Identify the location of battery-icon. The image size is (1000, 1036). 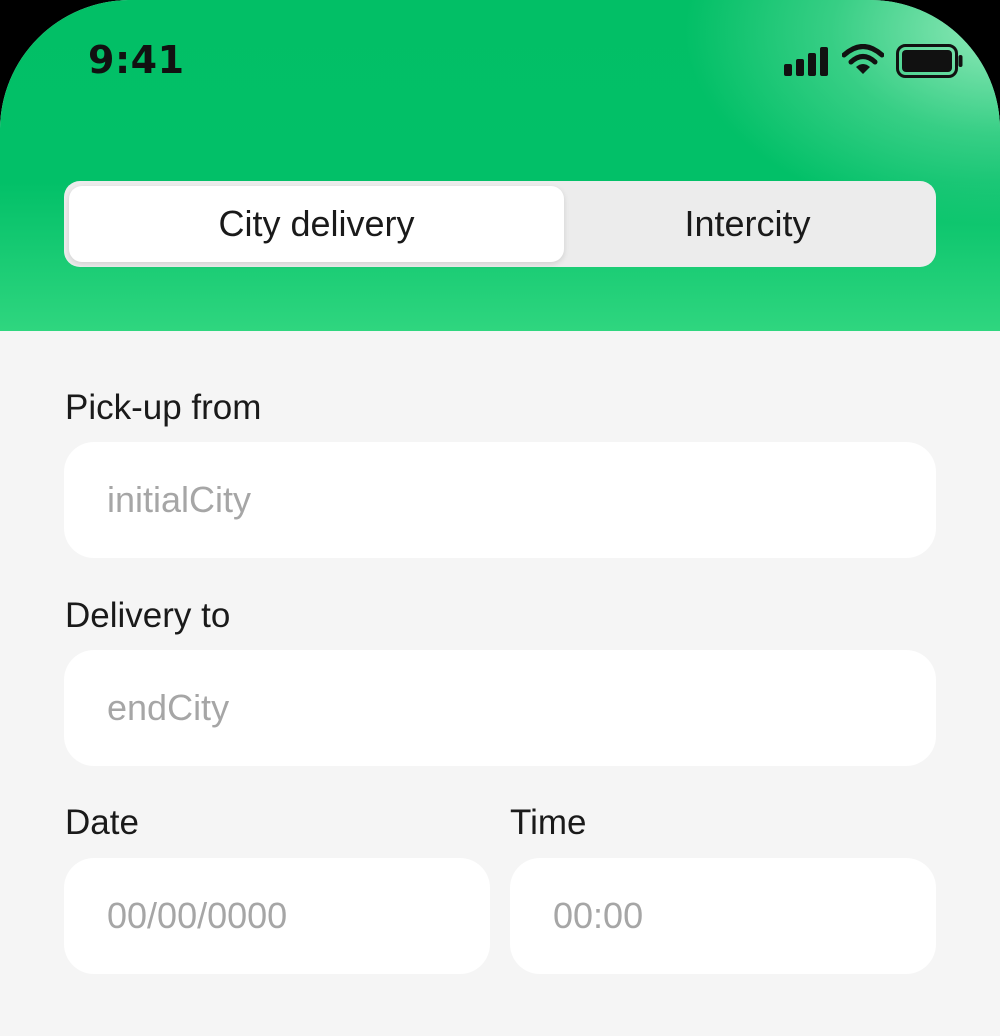
(929, 61).